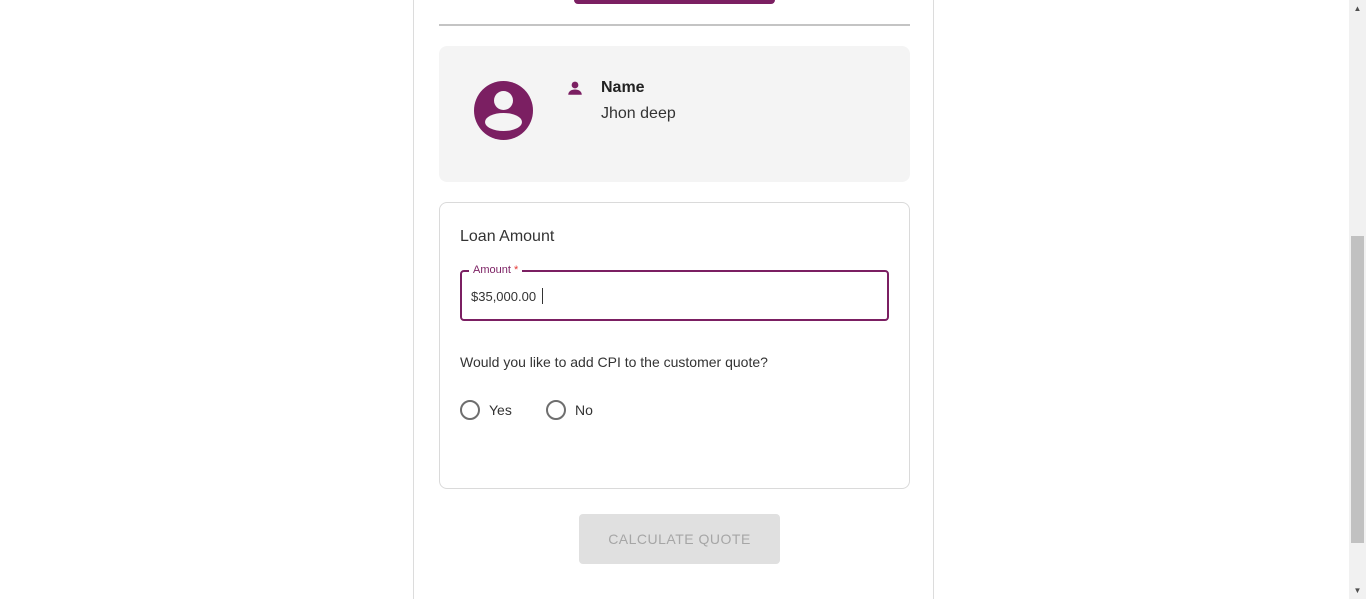 The width and height of the screenshot is (1366, 599). What do you see at coordinates (542, 296) in the screenshot?
I see `text-cursor` at bounding box center [542, 296].